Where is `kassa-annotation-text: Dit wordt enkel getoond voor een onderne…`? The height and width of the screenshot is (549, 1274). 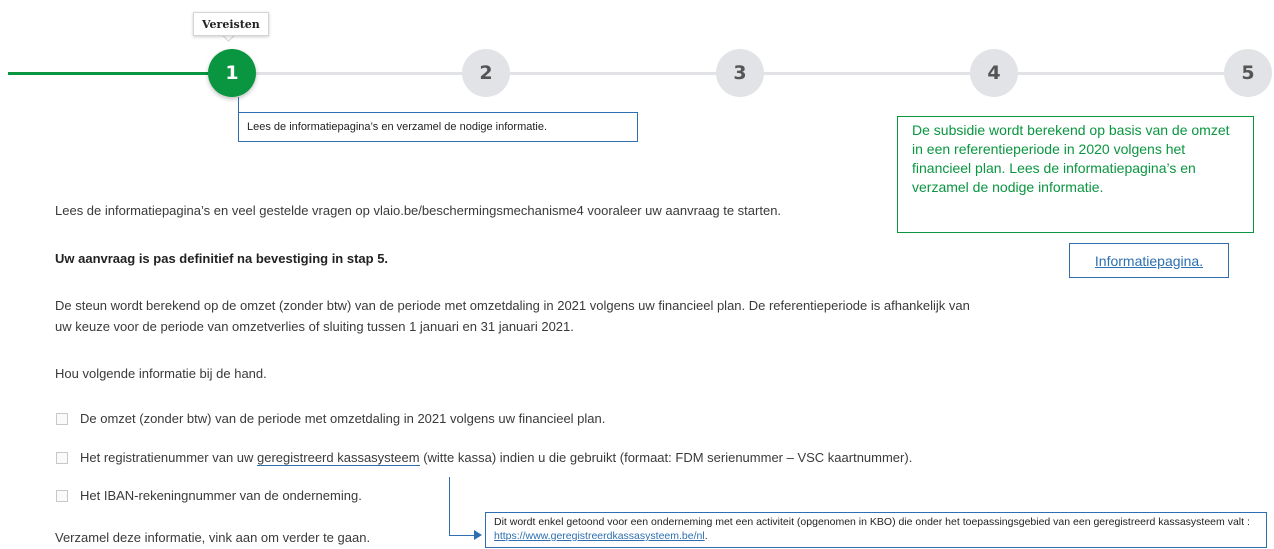
kassa-annotation-text: Dit wordt enkel getoond voor een onderne… is located at coordinates (872, 522).